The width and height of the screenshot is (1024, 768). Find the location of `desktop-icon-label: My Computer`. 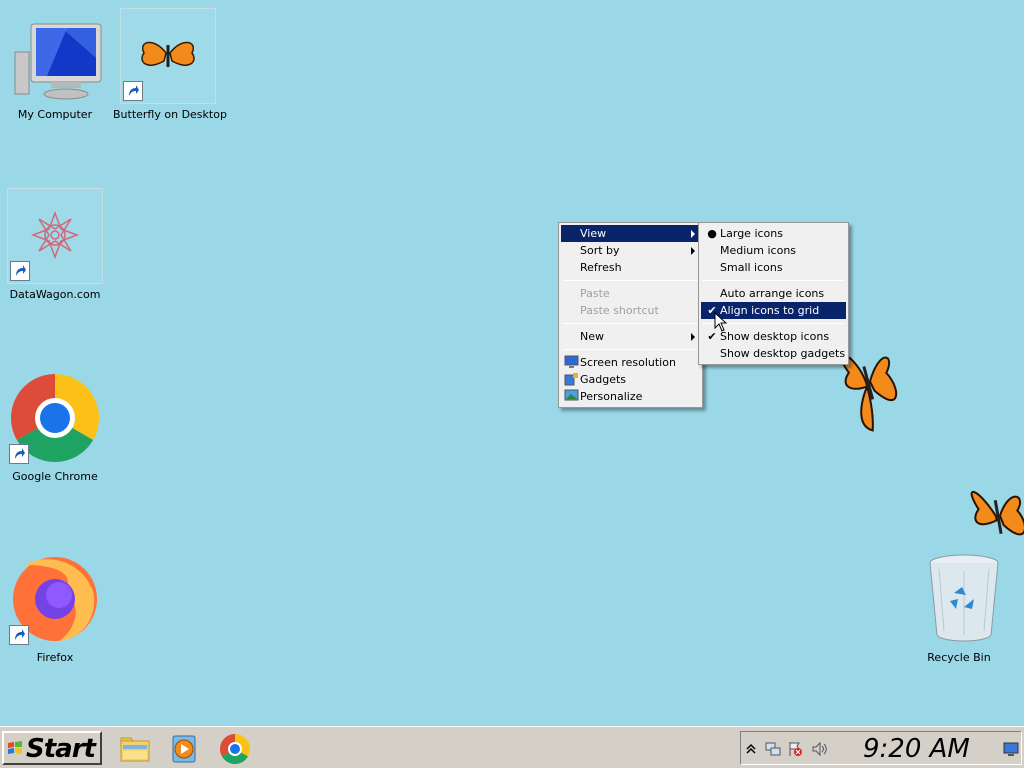

desktop-icon-label: My Computer is located at coordinates (55, 114).